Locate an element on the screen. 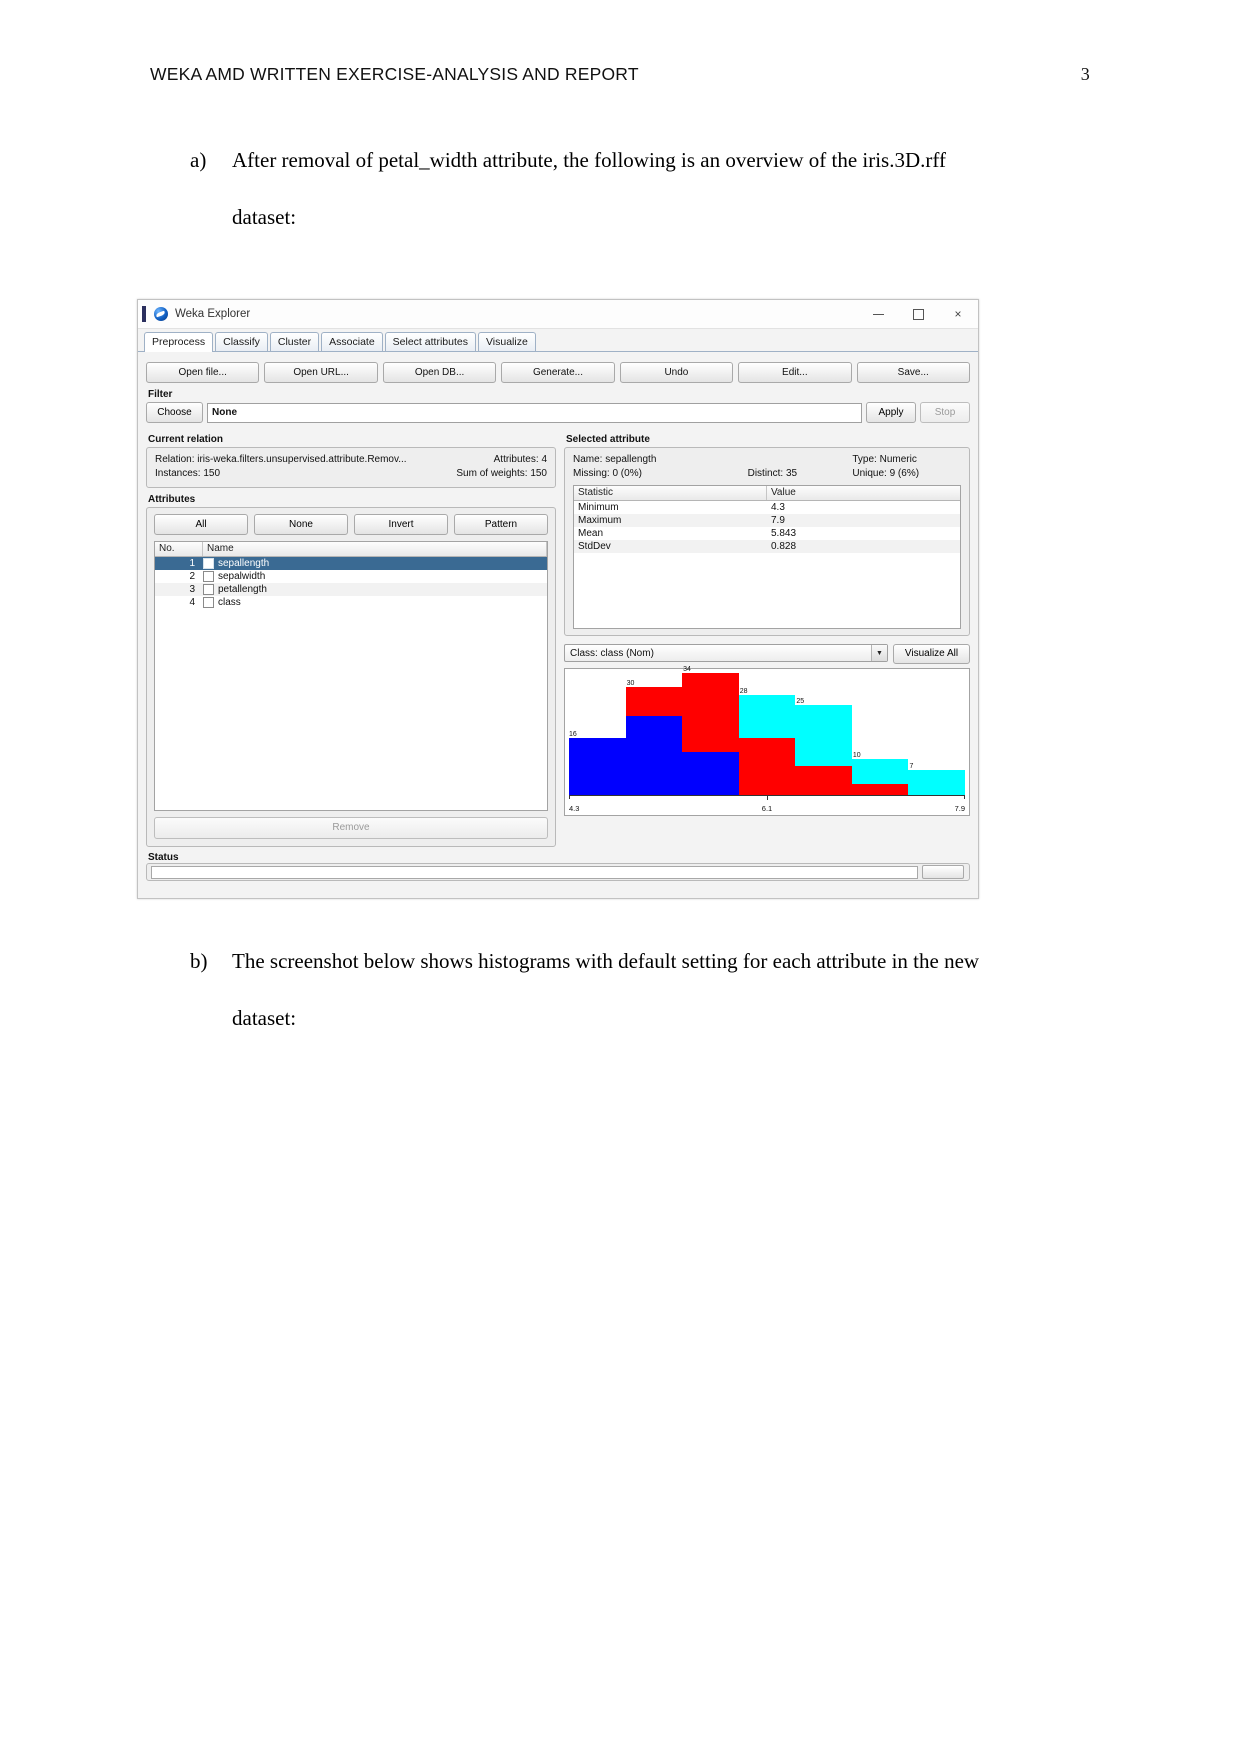  attributes-value: 4 is located at coordinates (544, 459).